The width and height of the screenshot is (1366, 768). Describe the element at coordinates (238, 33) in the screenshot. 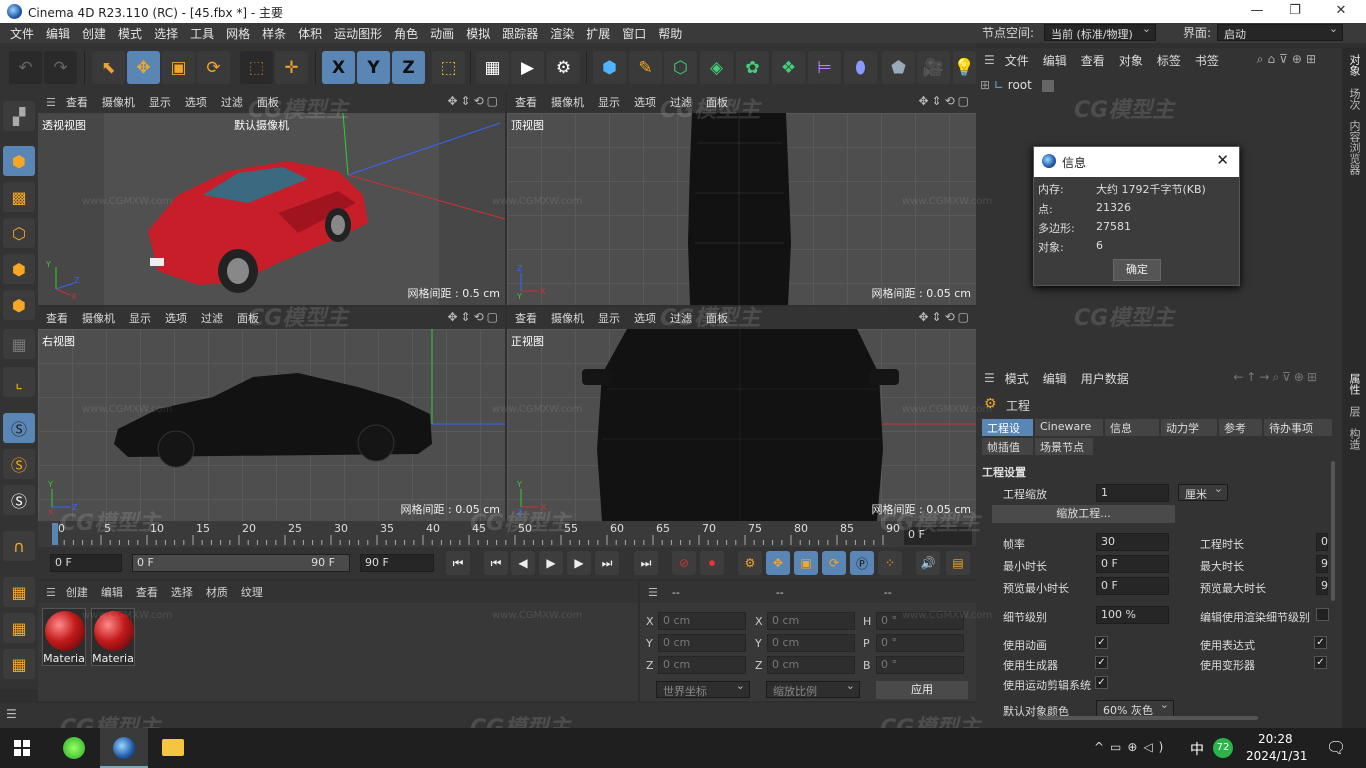

I see `menu-mesh: 网格` at that location.